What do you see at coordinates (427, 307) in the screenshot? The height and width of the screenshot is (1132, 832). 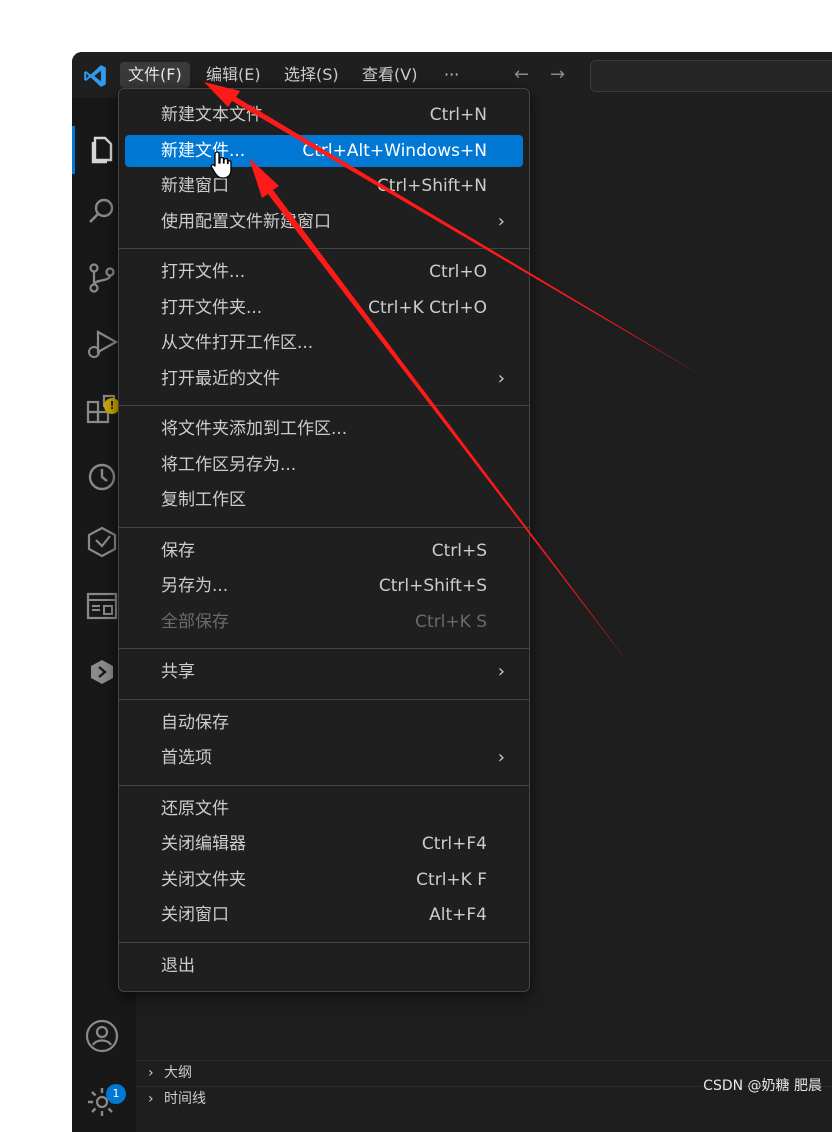 I see `menu-item-shortcut: Ctrl+K Ctrl+O` at bounding box center [427, 307].